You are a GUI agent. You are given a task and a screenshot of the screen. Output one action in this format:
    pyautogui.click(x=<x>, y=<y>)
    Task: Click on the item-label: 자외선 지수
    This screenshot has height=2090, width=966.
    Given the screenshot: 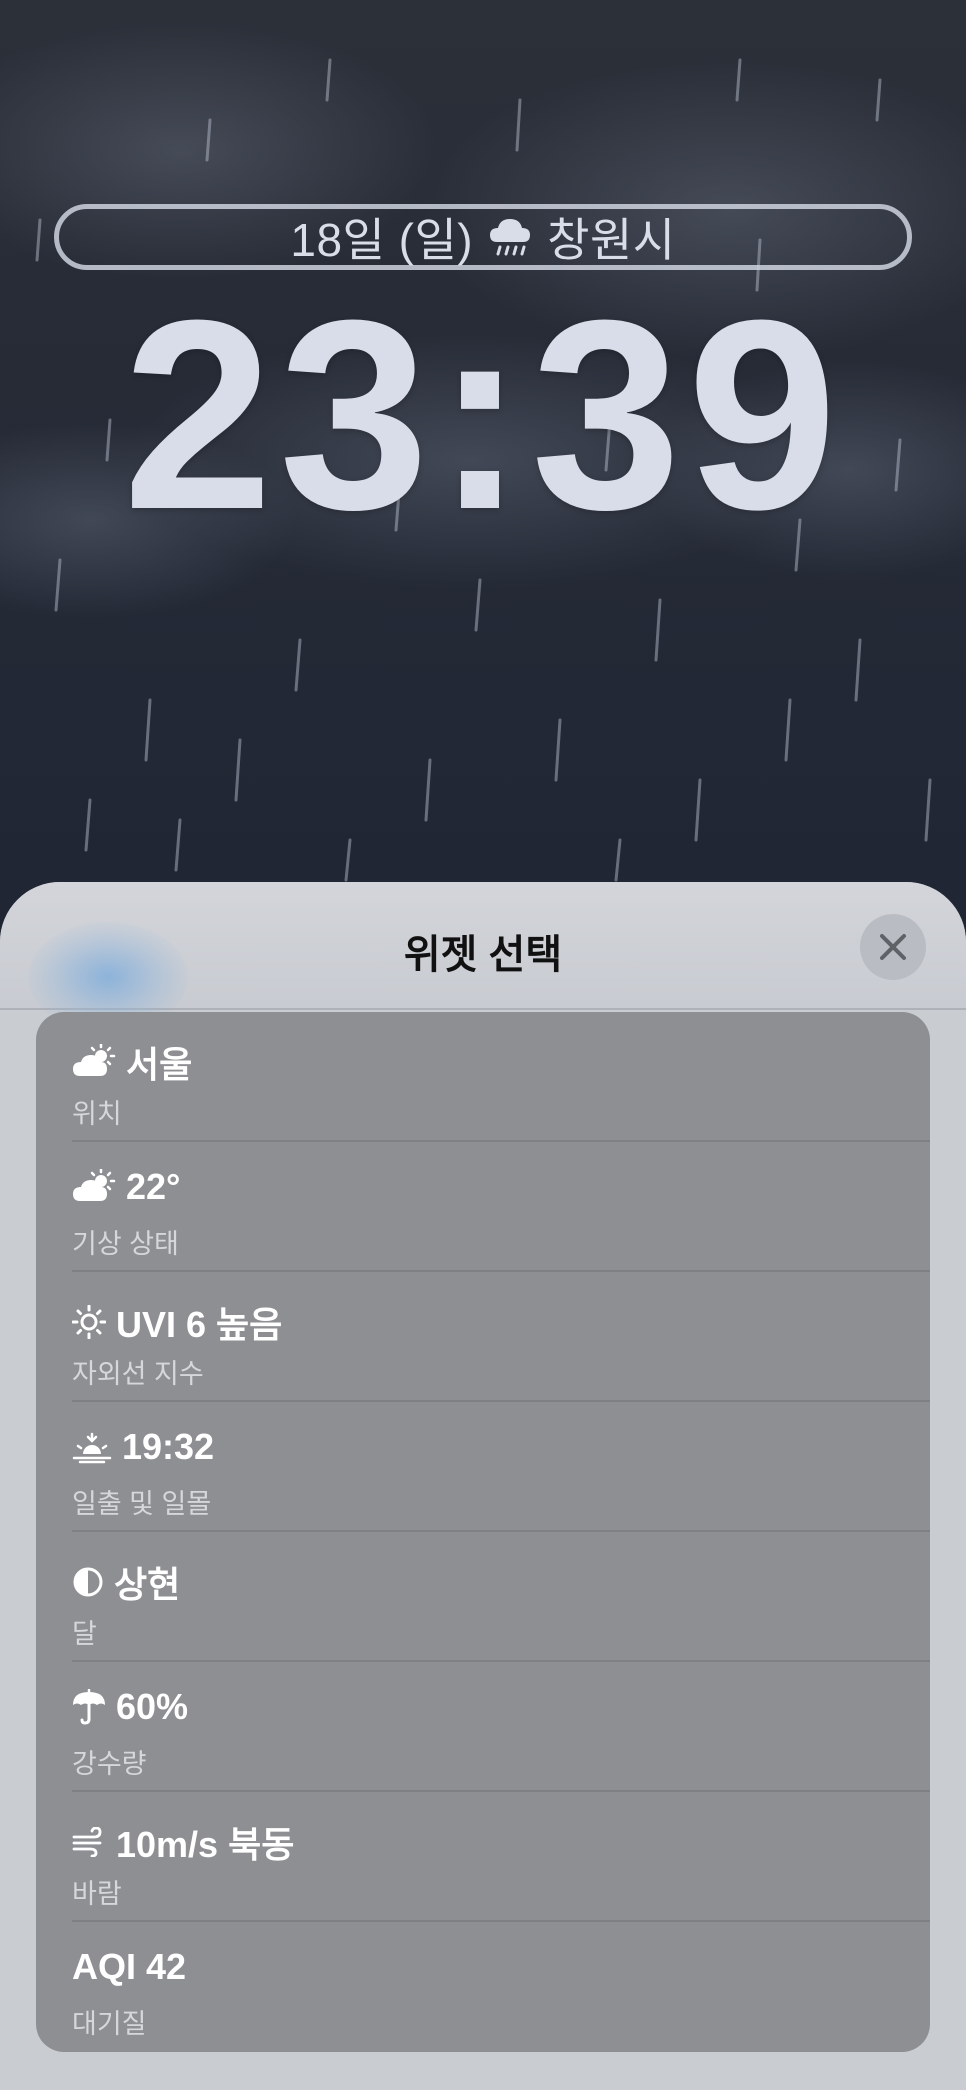 What is the action you would take?
    pyautogui.click(x=138, y=1374)
    